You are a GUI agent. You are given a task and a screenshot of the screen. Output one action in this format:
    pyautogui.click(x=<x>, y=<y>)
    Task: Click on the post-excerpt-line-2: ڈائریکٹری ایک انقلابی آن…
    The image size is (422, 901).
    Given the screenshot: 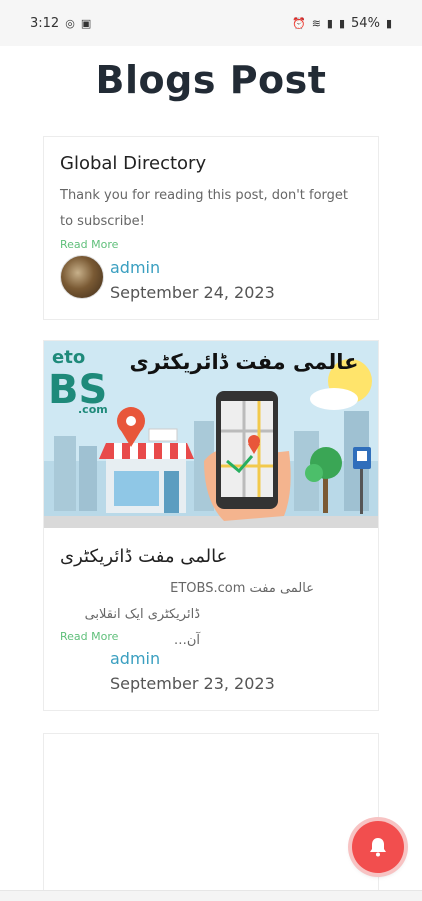 What is the action you would take?
    pyautogui.click(x=142, y=627)
    